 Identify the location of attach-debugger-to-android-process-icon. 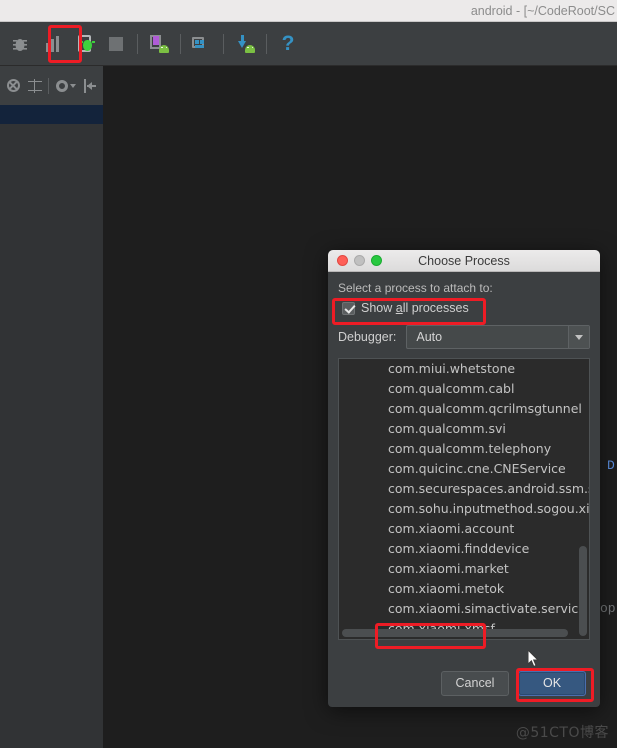
(84, 44).